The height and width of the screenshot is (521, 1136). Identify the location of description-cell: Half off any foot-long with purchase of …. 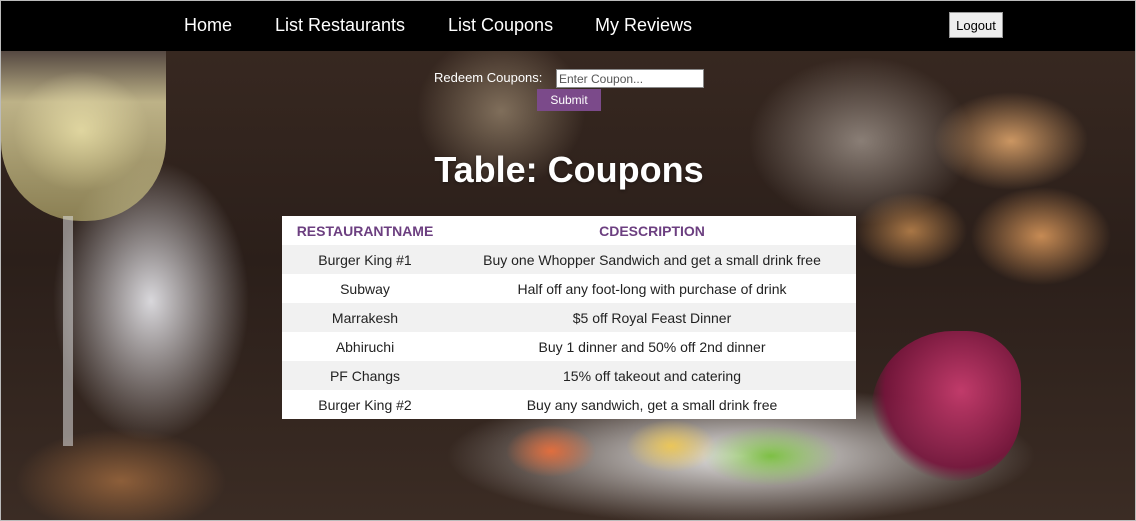
(652, 288).